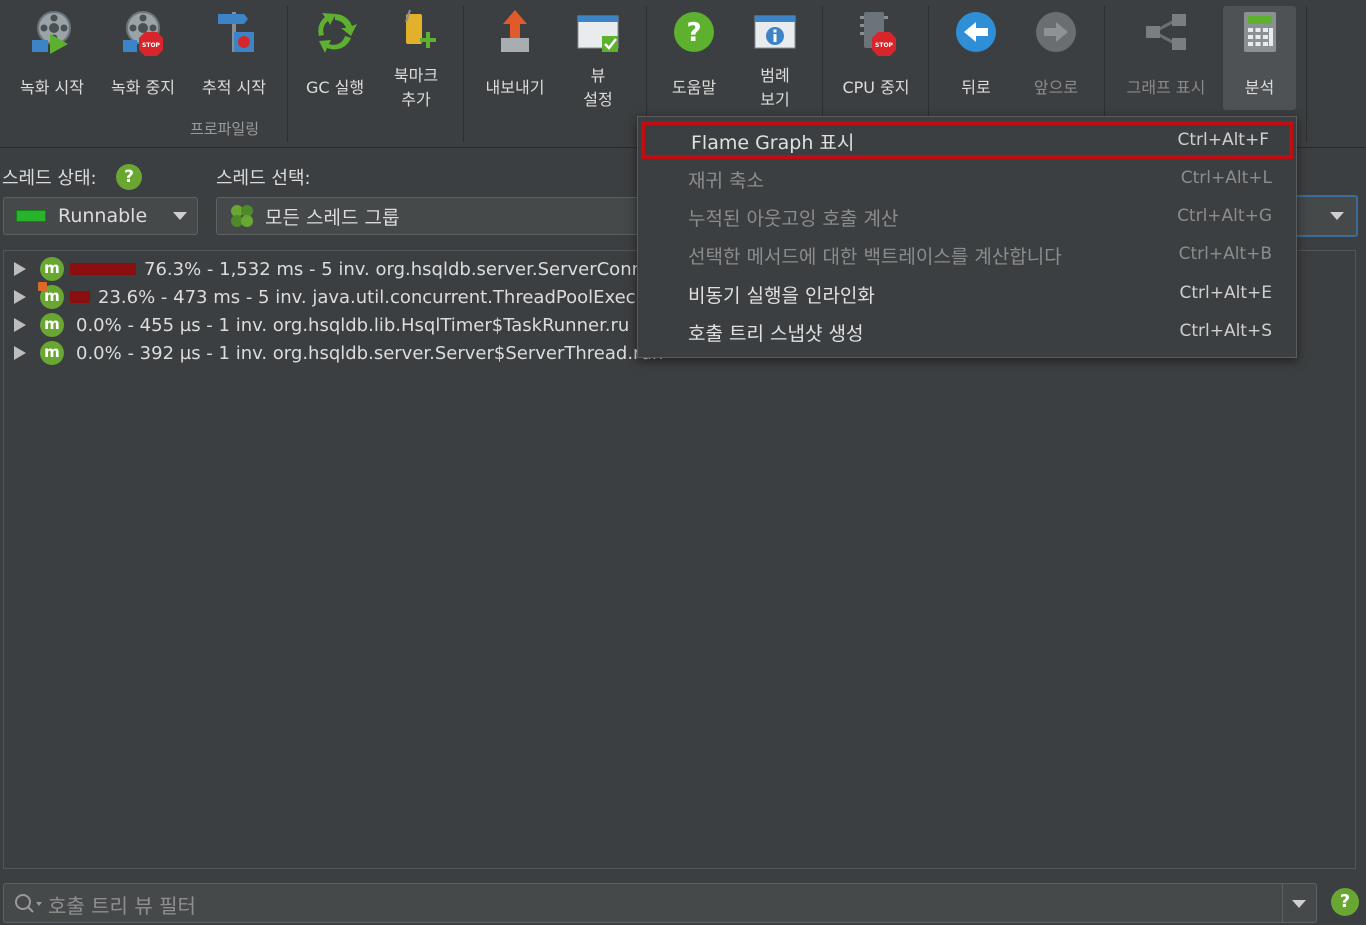 The image size is (1366, 925). What do you see at coordinates (598, 87) in the screenshot?
I see `view-settings-label: 뷰 설정` at bounding box center [598, 87].